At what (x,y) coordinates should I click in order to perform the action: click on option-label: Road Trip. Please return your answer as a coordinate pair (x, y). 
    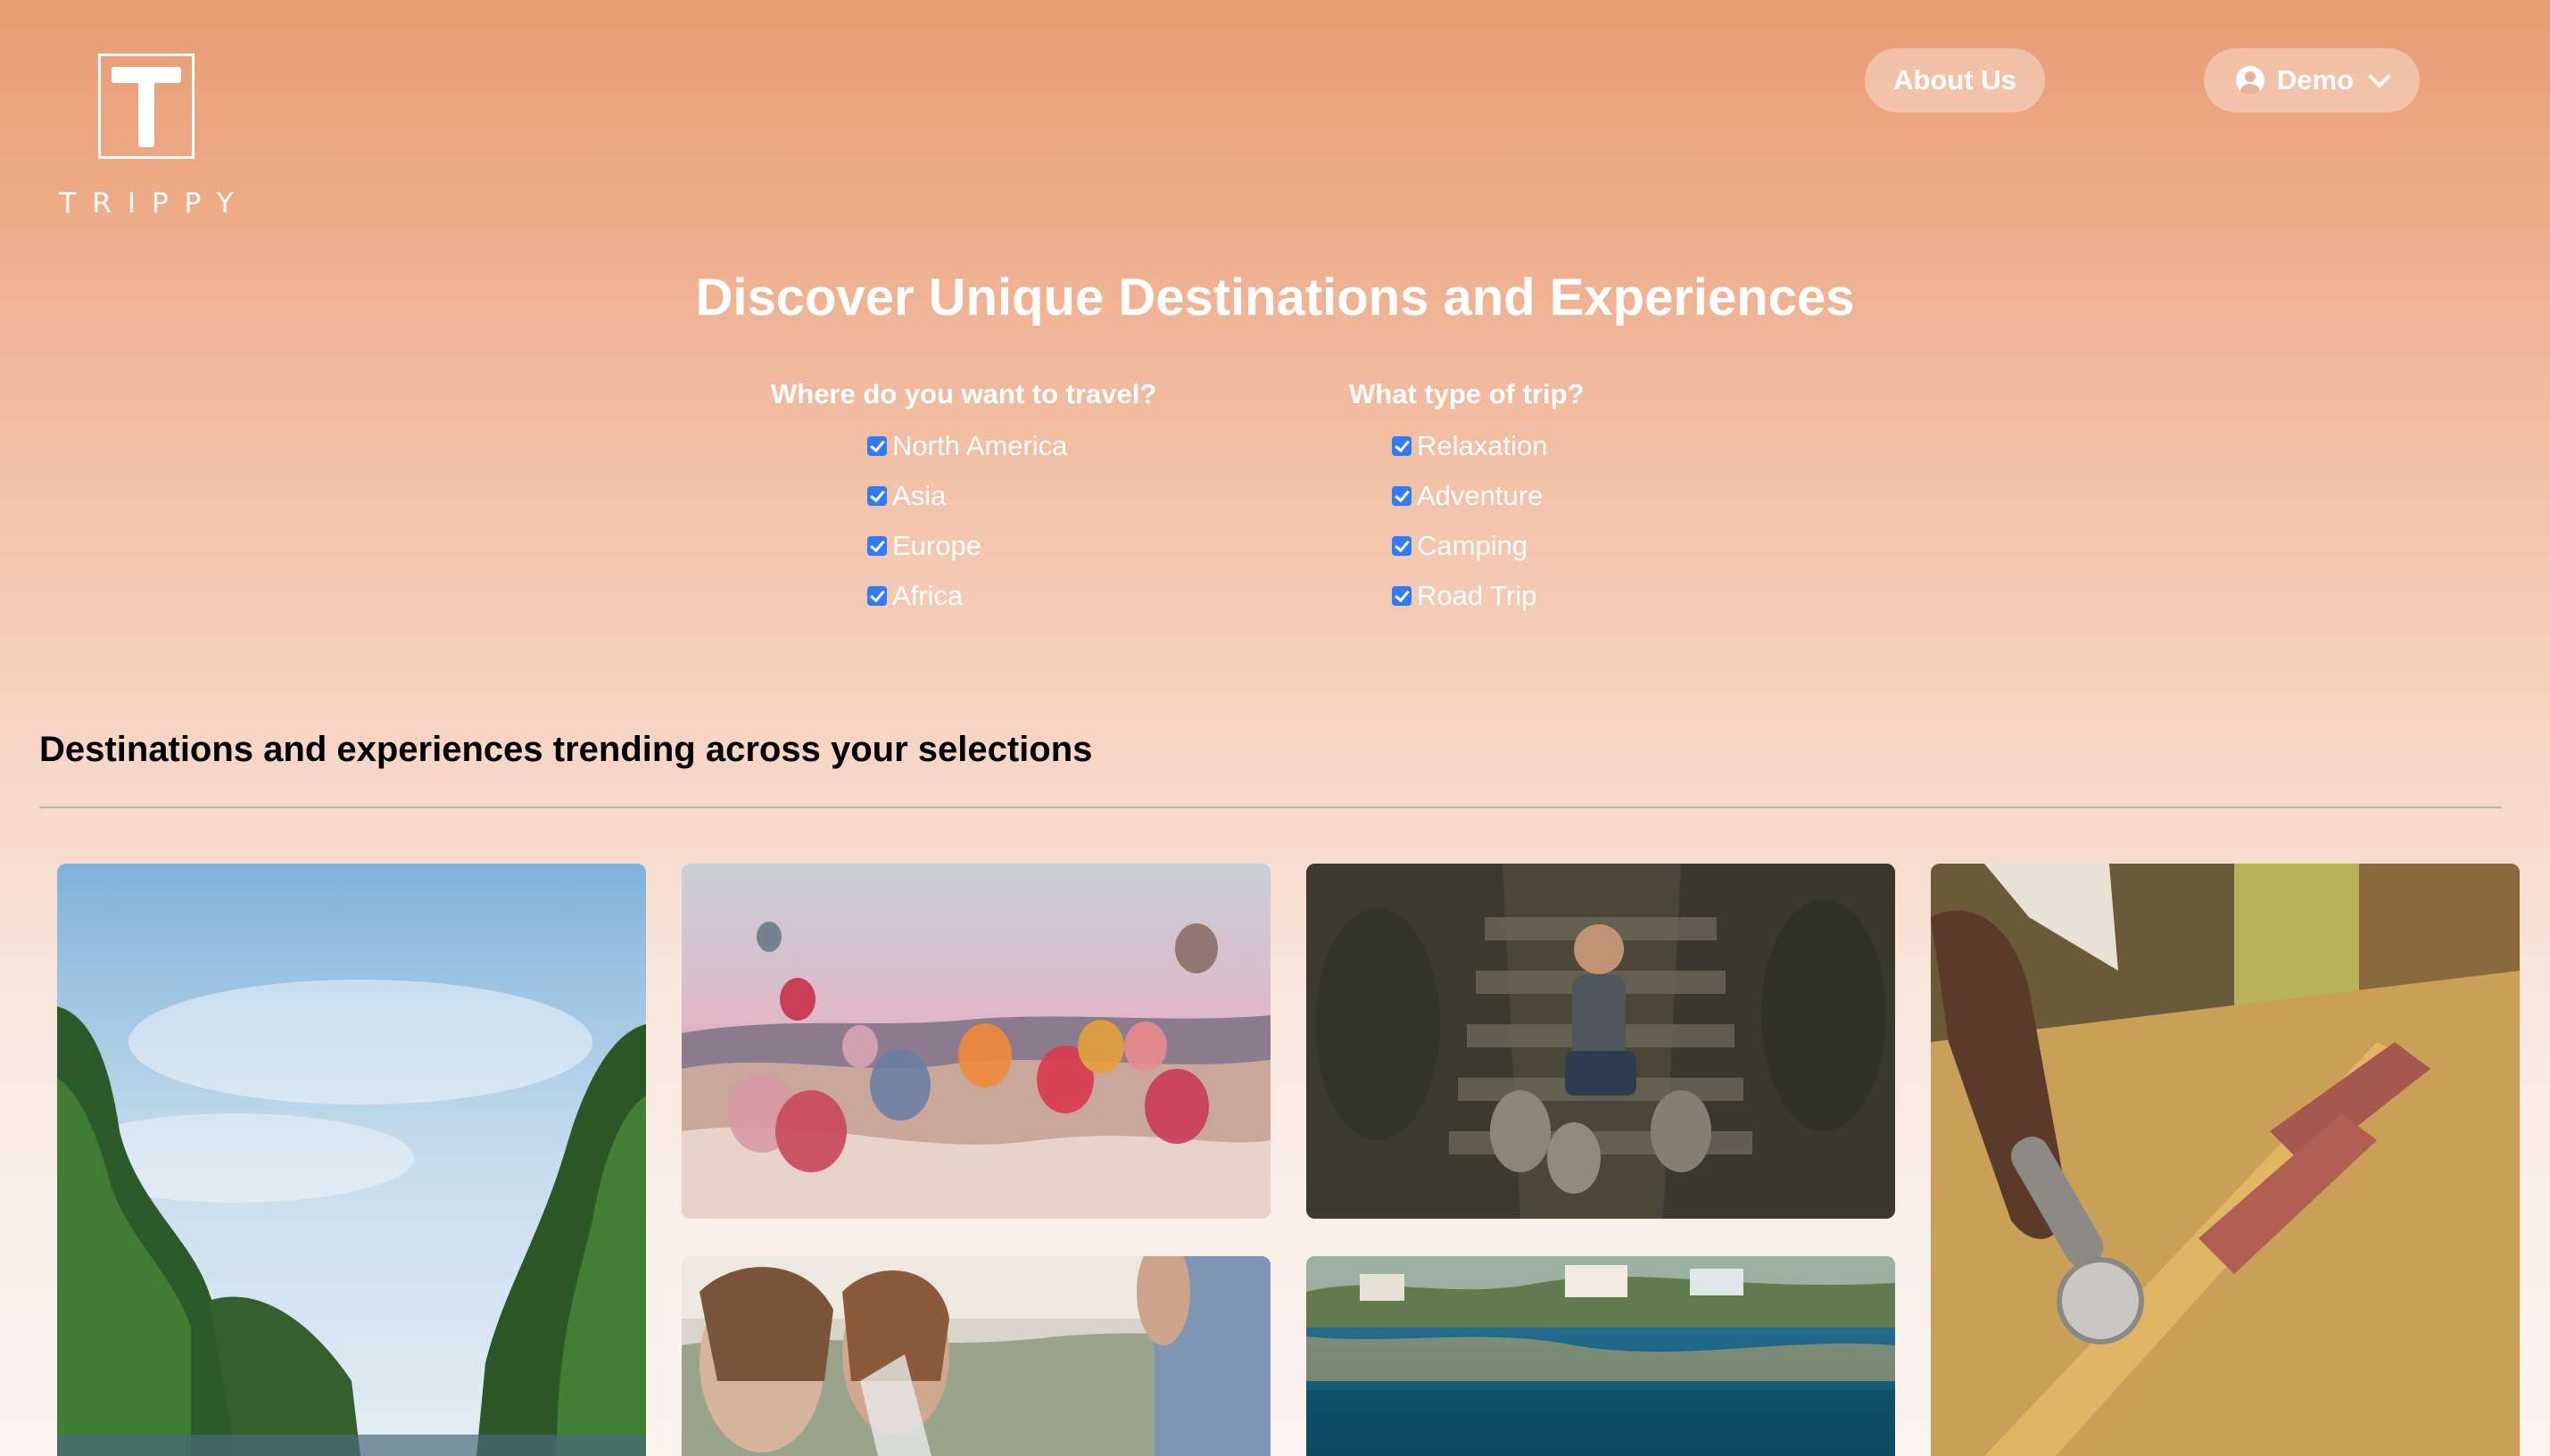
    Looking at the image, I should click on (1477, 595).